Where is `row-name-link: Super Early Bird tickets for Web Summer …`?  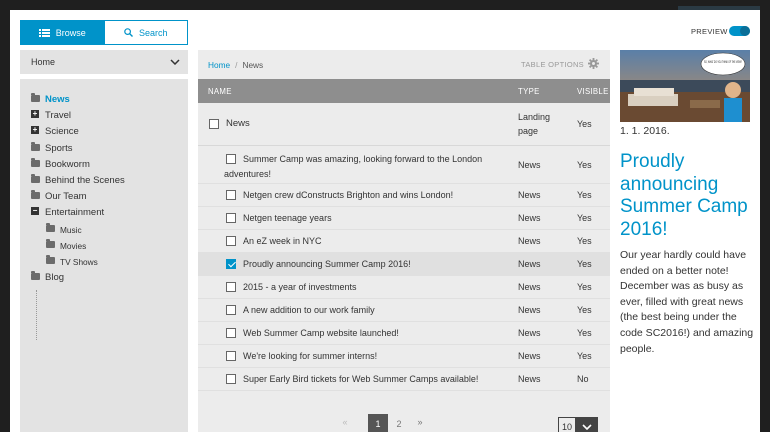
row-name-link: Super Early Bird tickets for Web Summer … is located at coordinates (360, 379).